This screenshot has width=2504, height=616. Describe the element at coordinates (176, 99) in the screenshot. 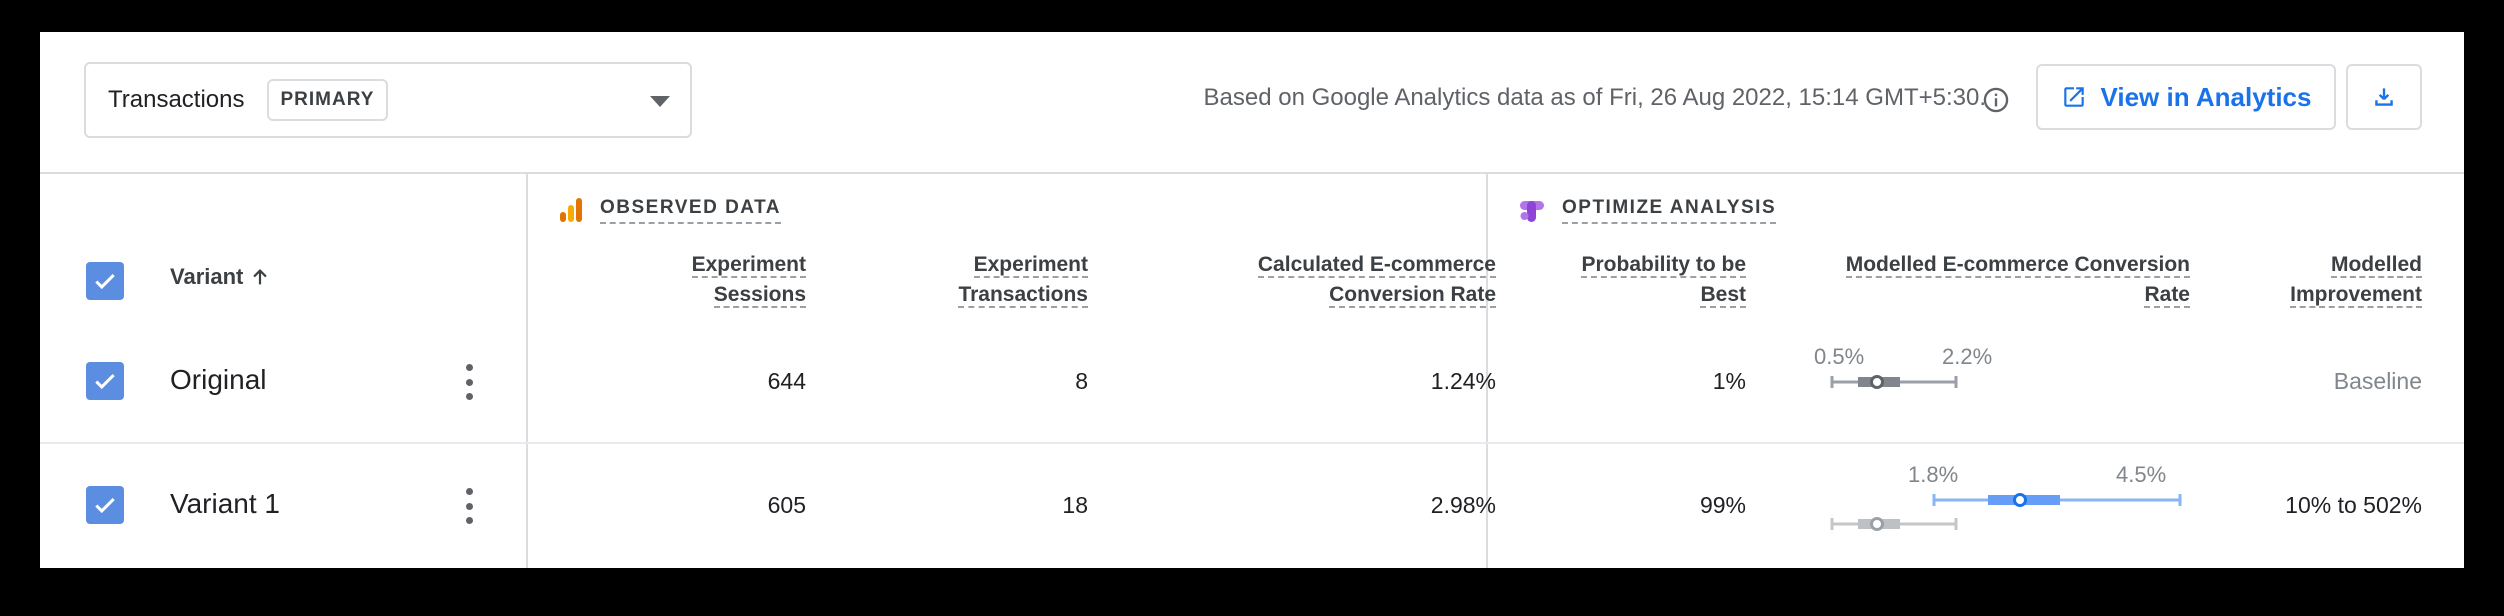

I see `metric-label: Transactions` at that location.